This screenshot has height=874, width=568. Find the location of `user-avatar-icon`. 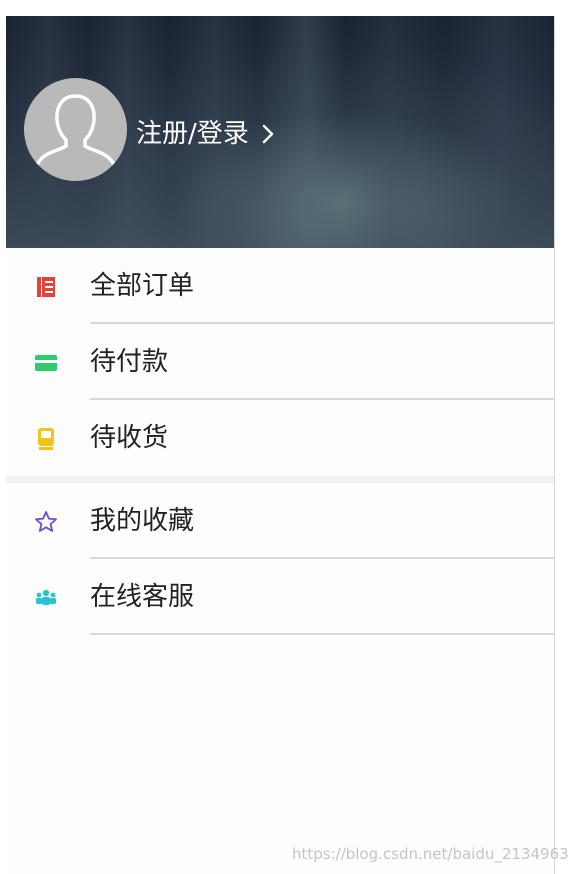

user-avatar-icon is located at coordinates (75, 129).